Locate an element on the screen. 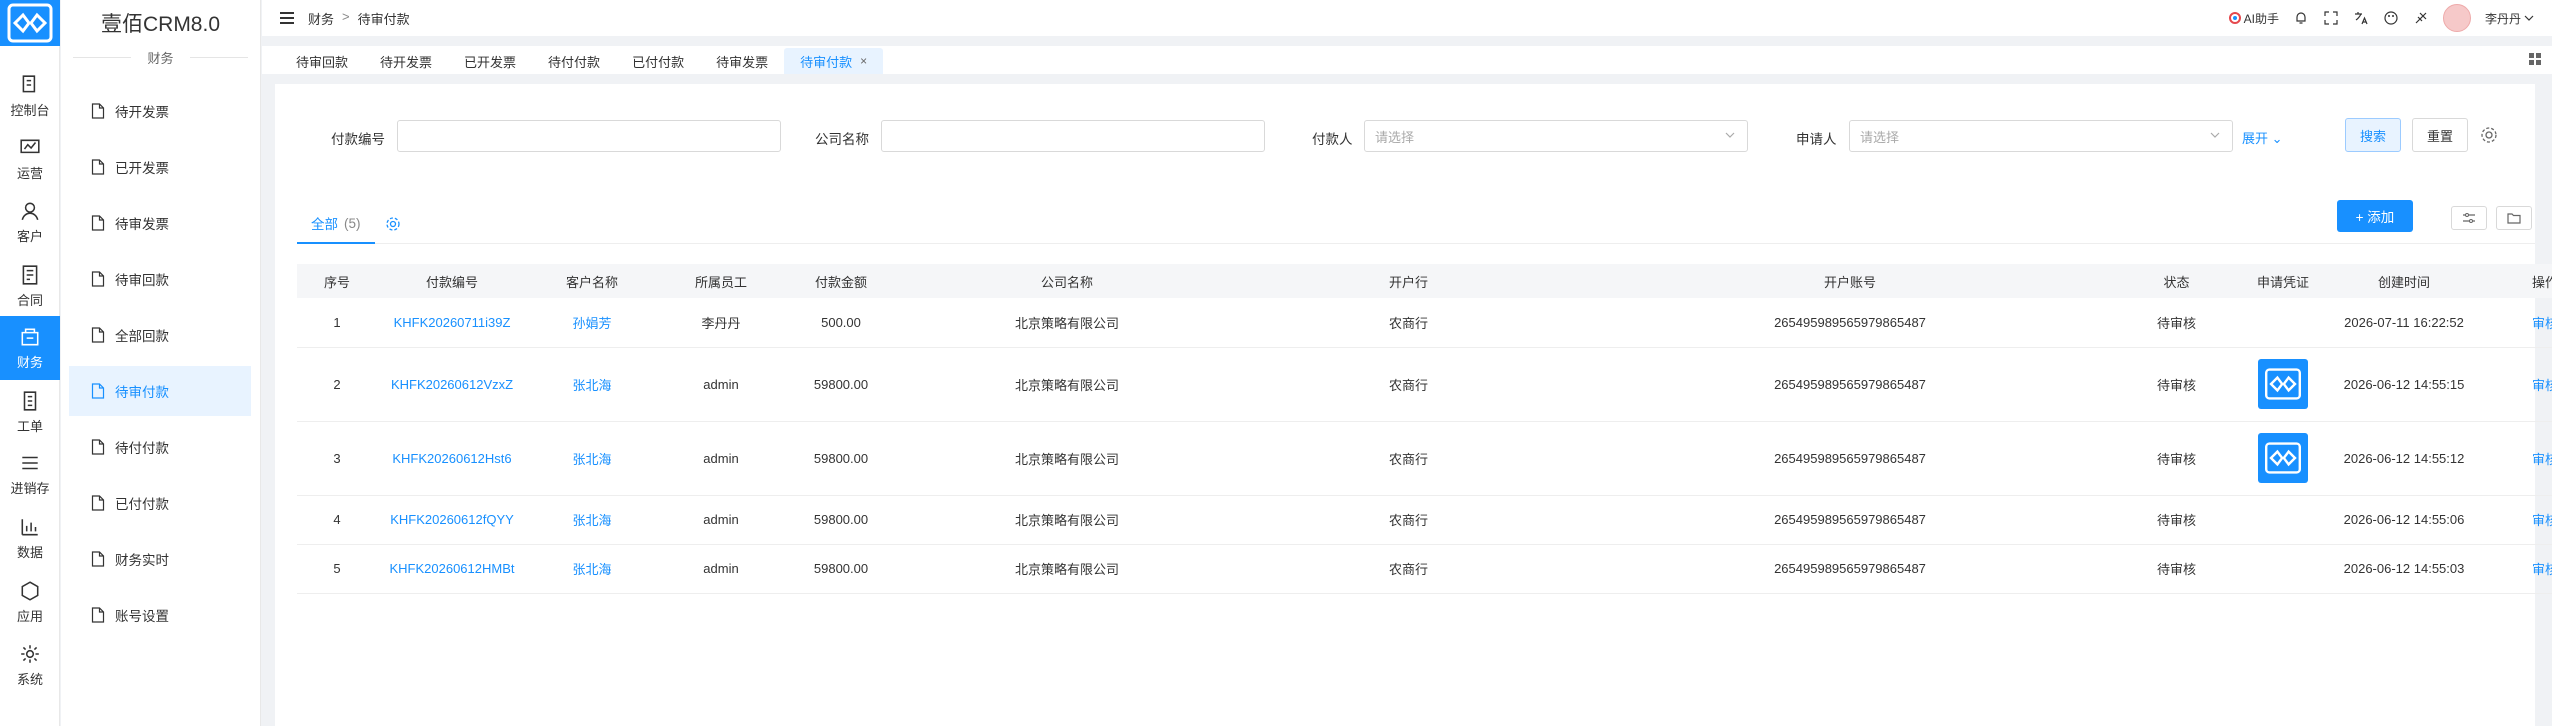  close-icon: × is located at coordinates (863, 61).